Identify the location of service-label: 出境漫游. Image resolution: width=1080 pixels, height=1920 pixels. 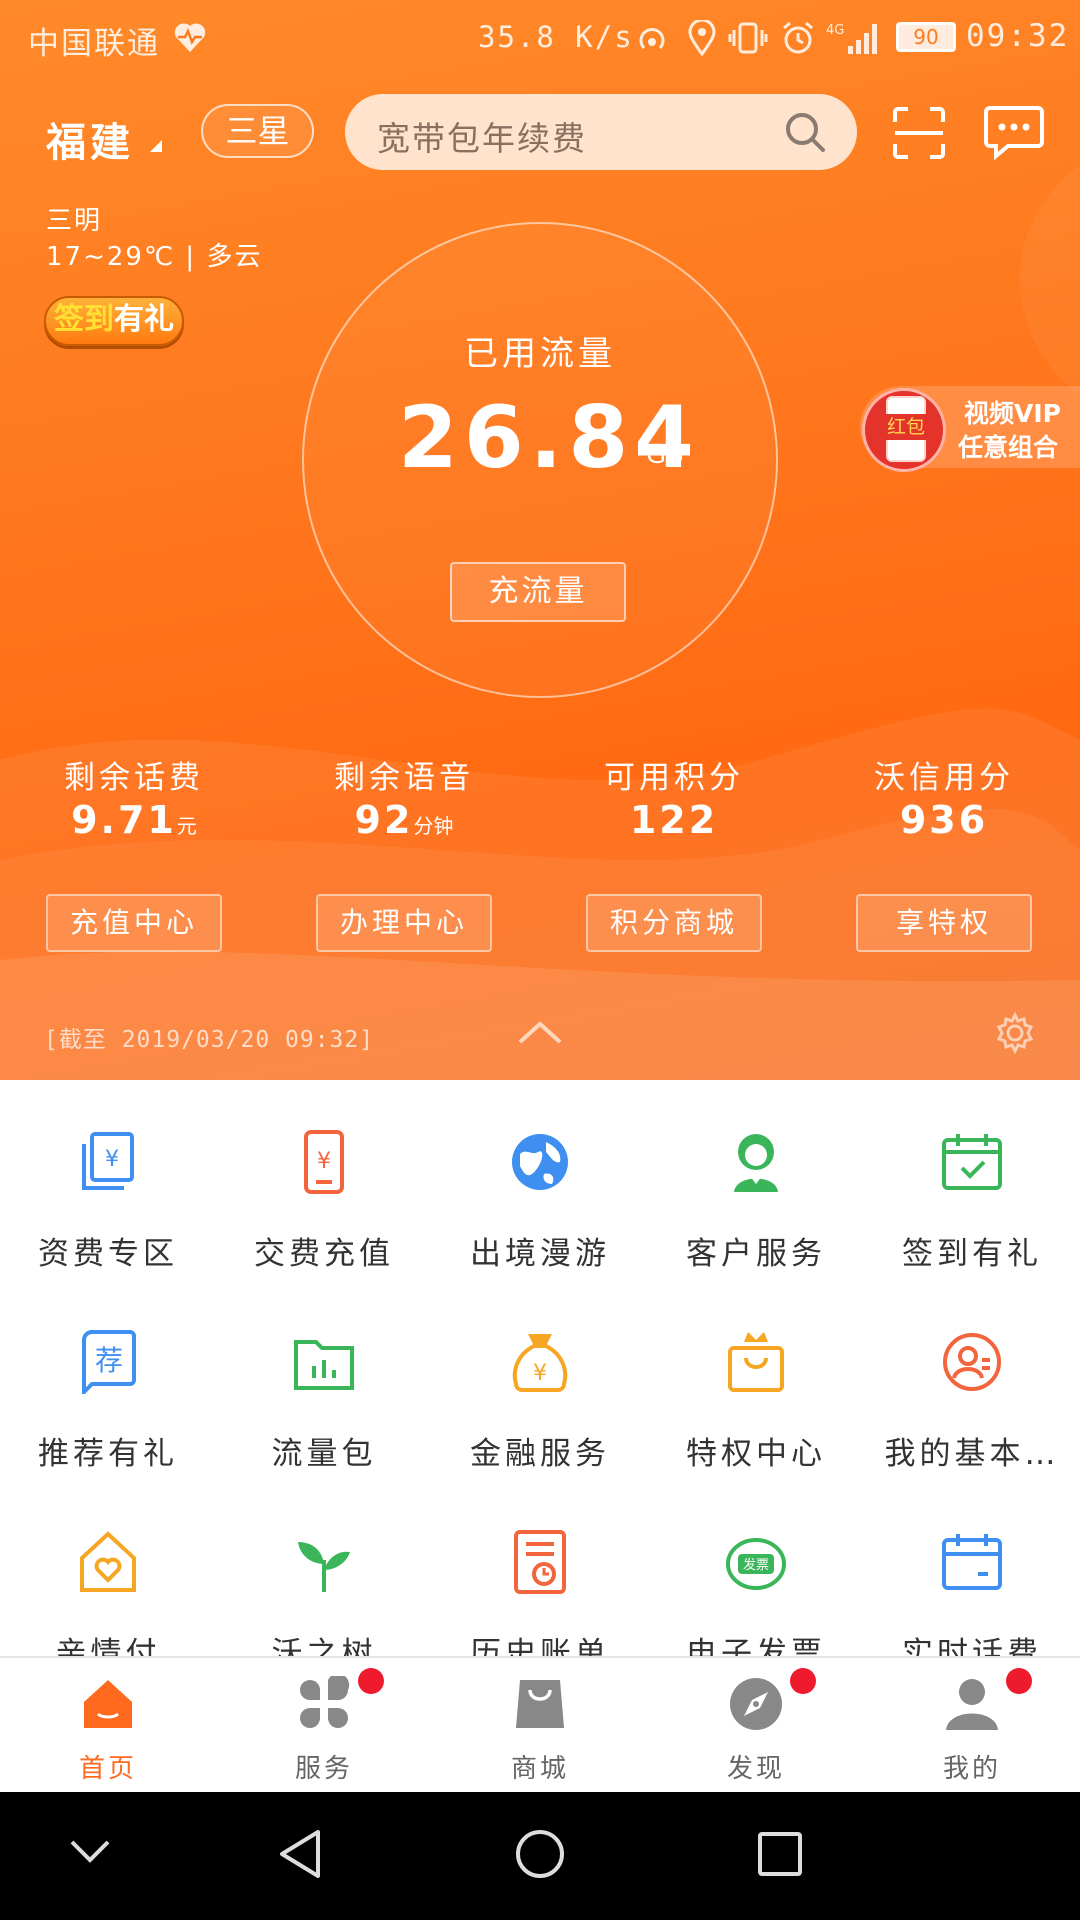
(540, 1254).